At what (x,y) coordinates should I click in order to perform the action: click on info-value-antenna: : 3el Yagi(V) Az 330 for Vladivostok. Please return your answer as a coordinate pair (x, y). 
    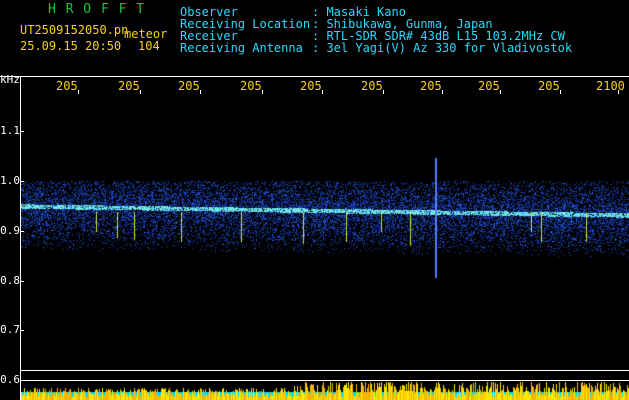
    Looking at the image, I should click on (442, 48).